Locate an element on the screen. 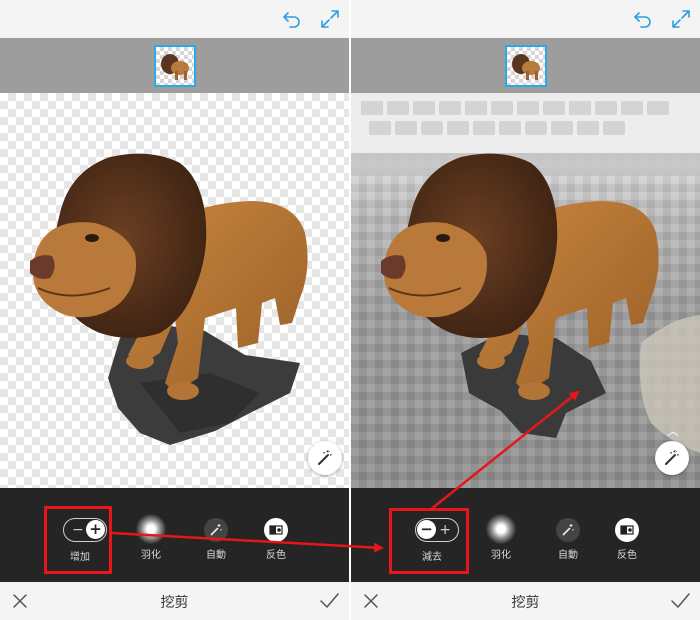  chevron-up-icon: ︿ is located at coordinates (673, 431).